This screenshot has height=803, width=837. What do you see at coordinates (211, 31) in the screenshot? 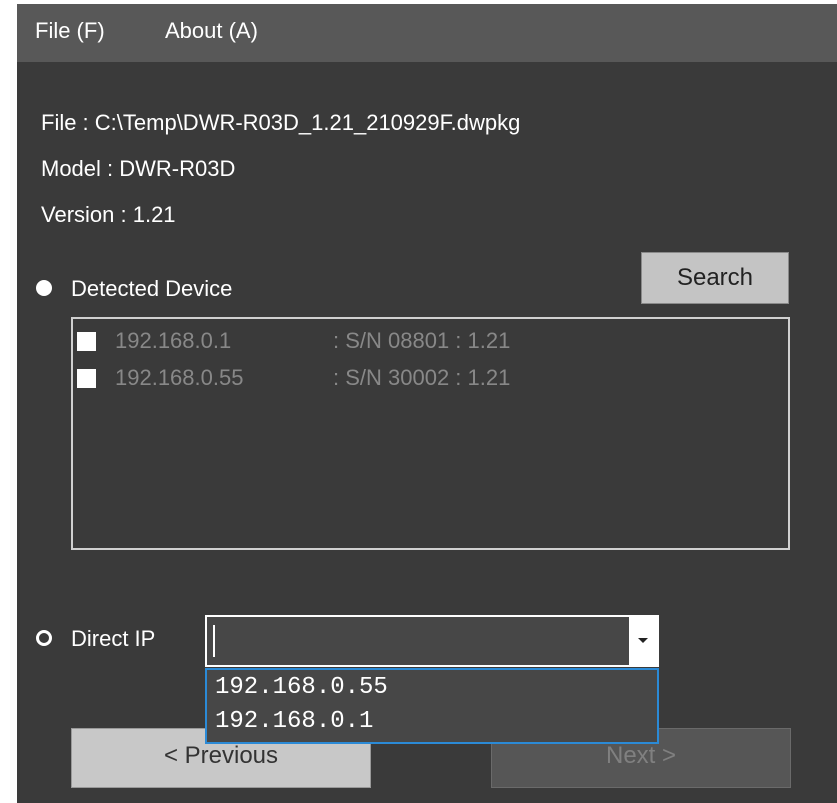
I see `menu-about: About (A)` at bounding box center [211, 31].